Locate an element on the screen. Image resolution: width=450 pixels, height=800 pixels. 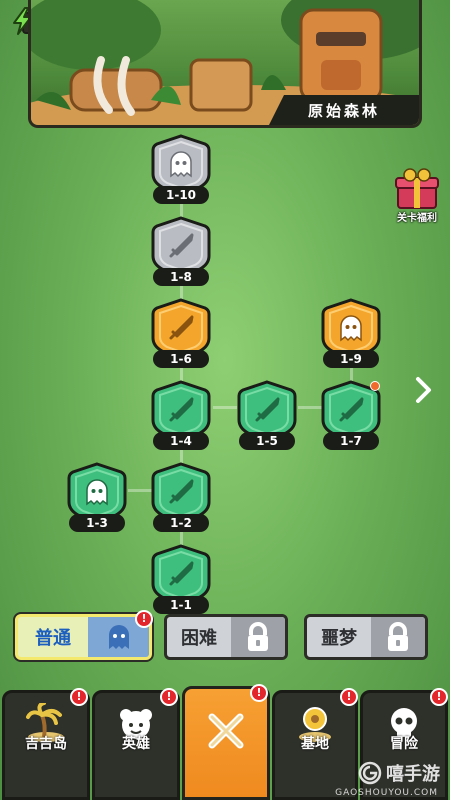
level-node-1-3: 1-3 is located at coordinates (97, 497).